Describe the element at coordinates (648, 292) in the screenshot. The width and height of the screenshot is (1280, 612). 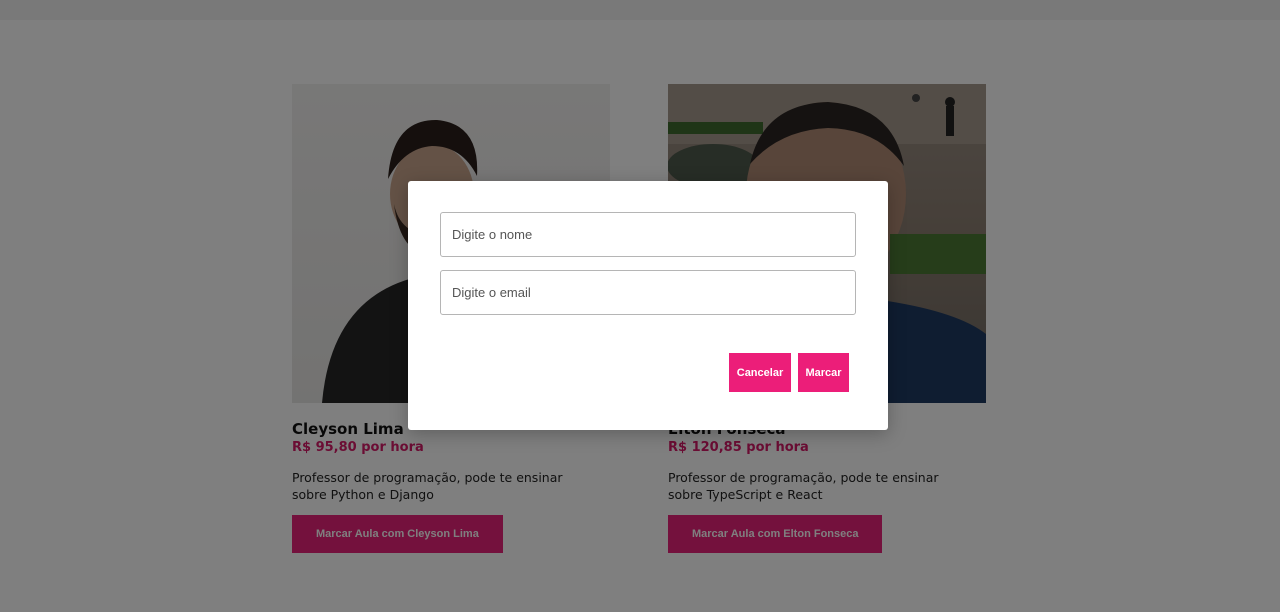
I see `email-input` at that location.